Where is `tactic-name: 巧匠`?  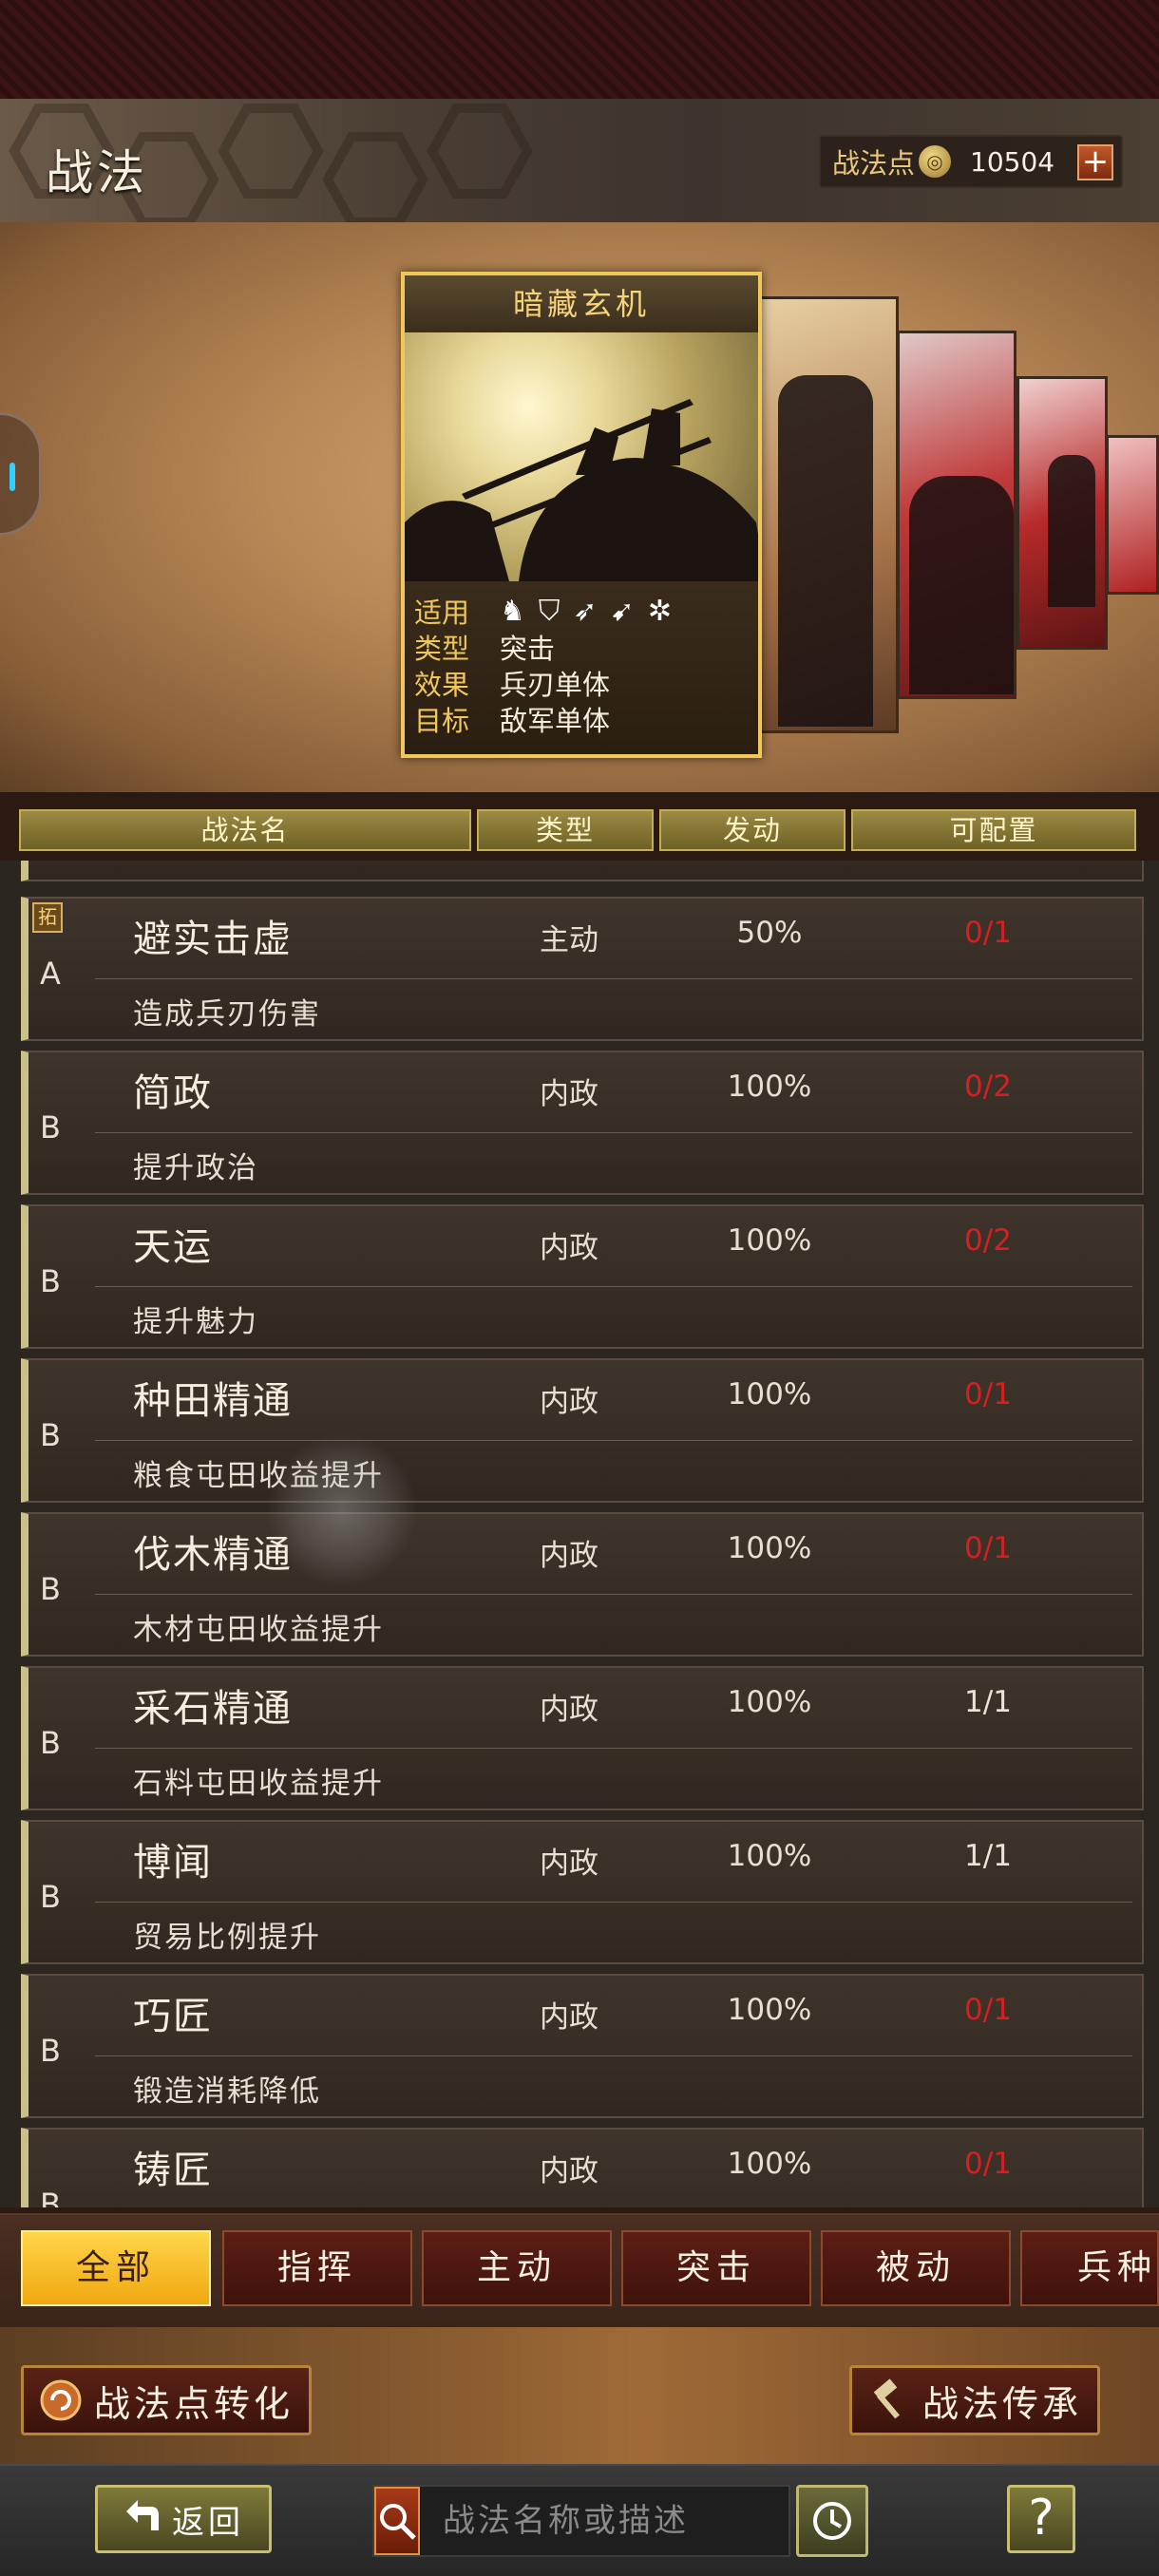 tactic-name: 巧匠 is located at coordinates (173, 2016).